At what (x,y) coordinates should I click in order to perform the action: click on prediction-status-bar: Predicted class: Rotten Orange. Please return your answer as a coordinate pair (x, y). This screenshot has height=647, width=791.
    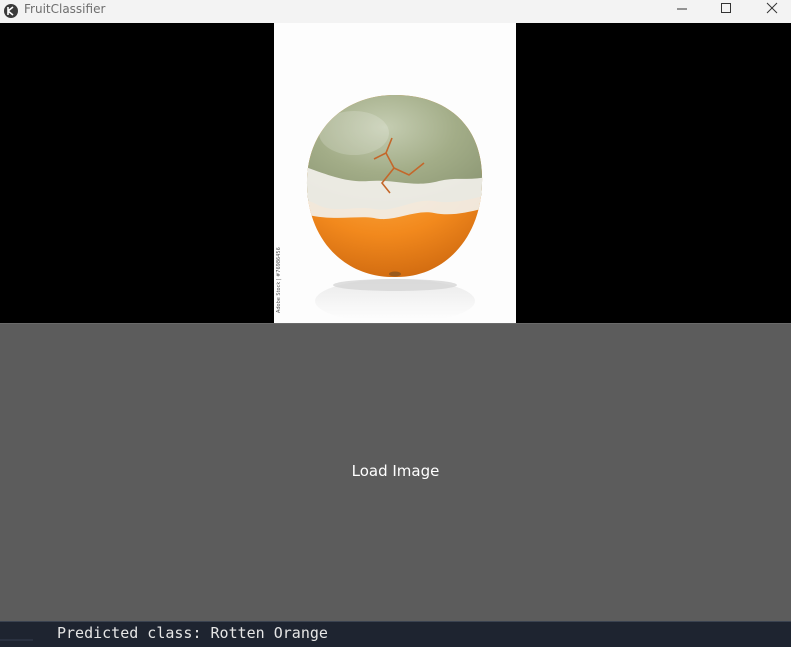
    Looking at the image, I should click on (395, 634).